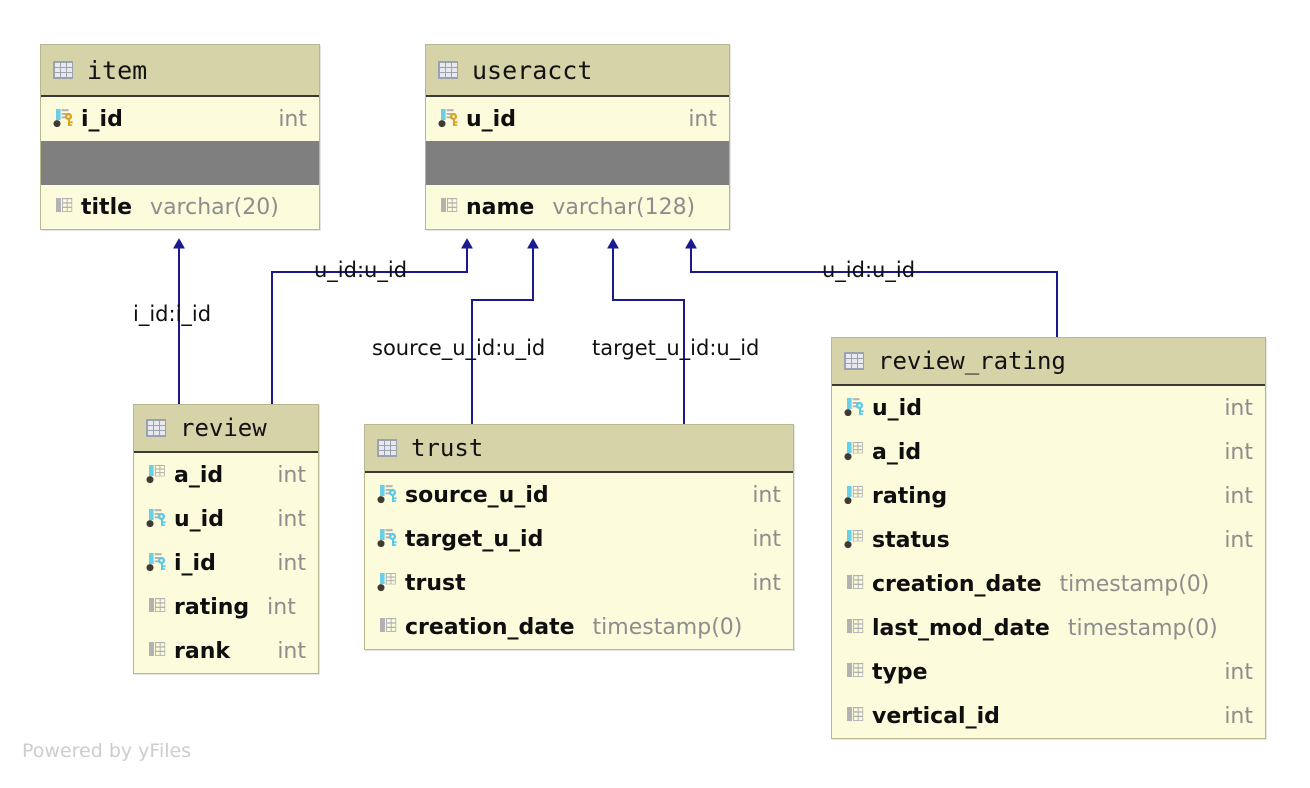 This screenshot has height=788, width=1310. I want to click on attribute-name: last_mod_date, so click(961, 628).